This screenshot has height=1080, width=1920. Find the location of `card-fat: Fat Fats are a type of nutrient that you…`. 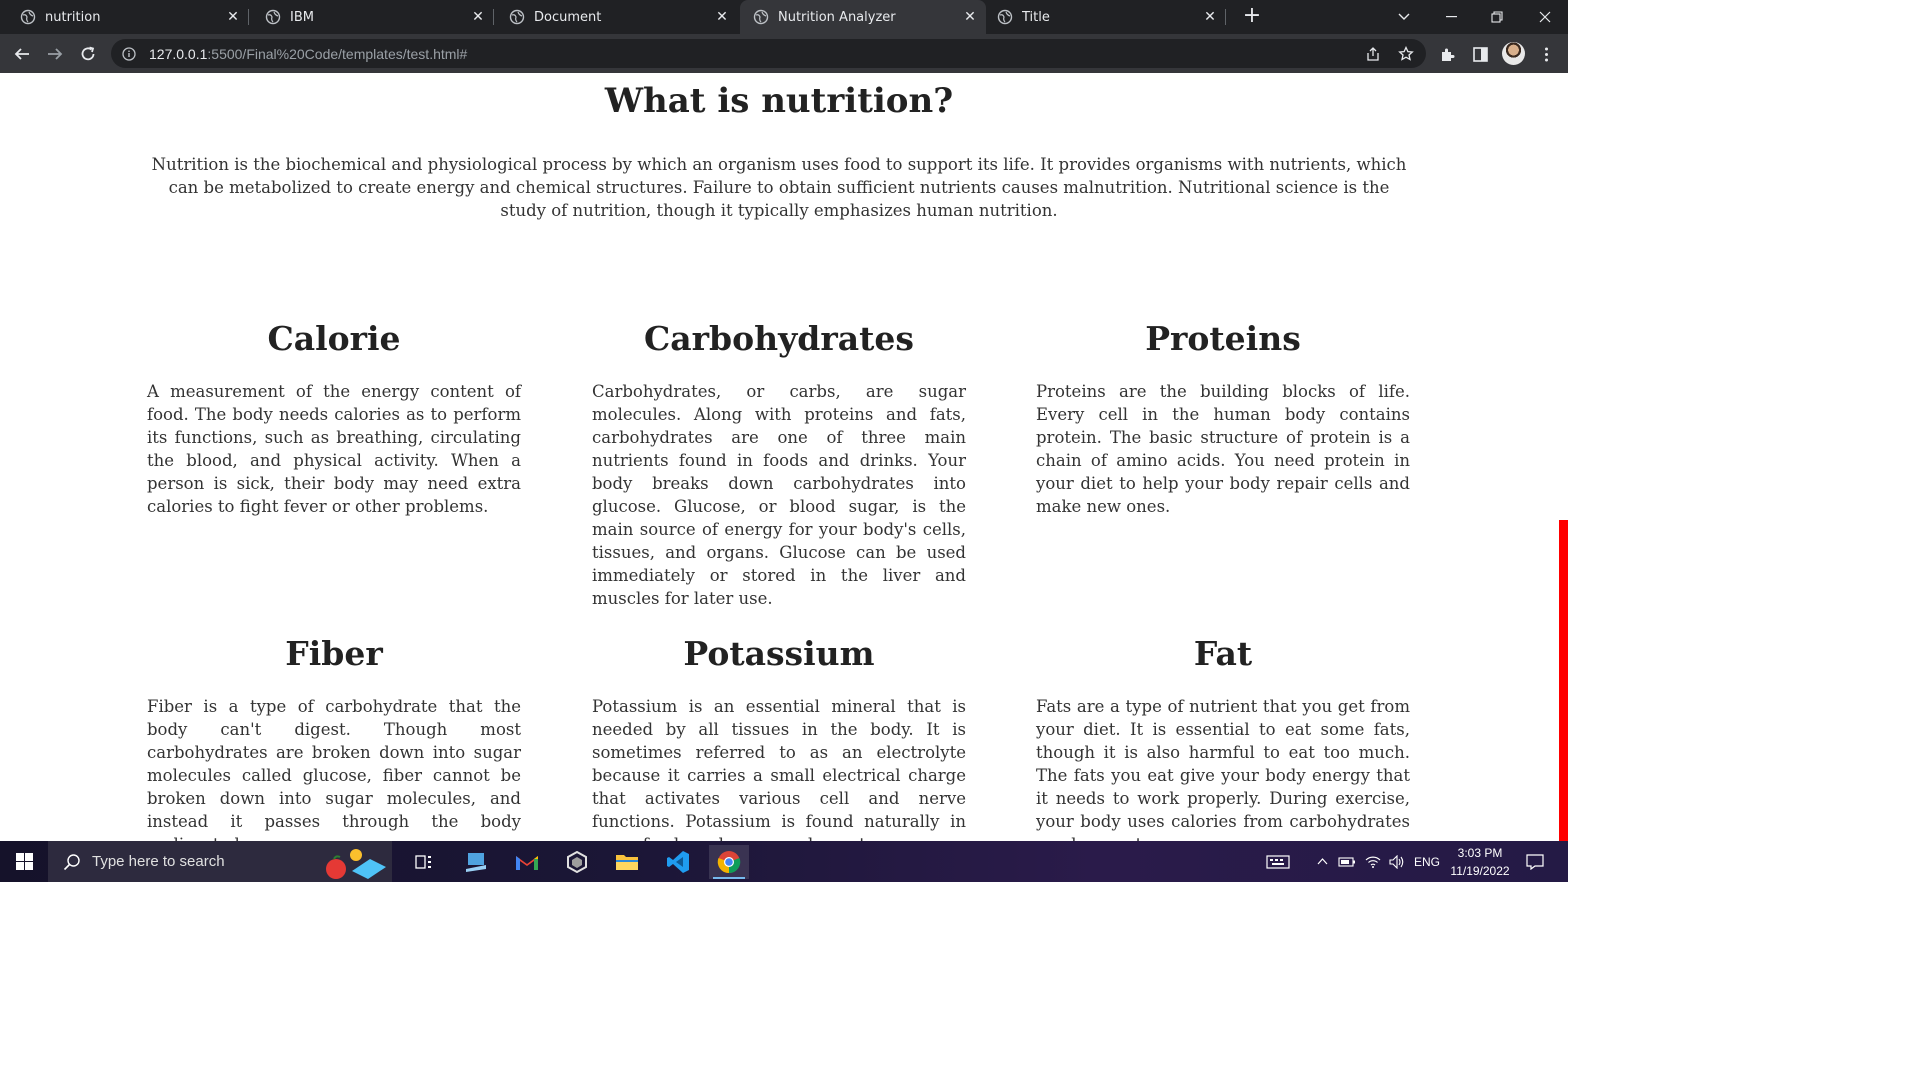

card-fat: Fat Fats are a type of nutrient that you… is located at coordinates (1223, 736).